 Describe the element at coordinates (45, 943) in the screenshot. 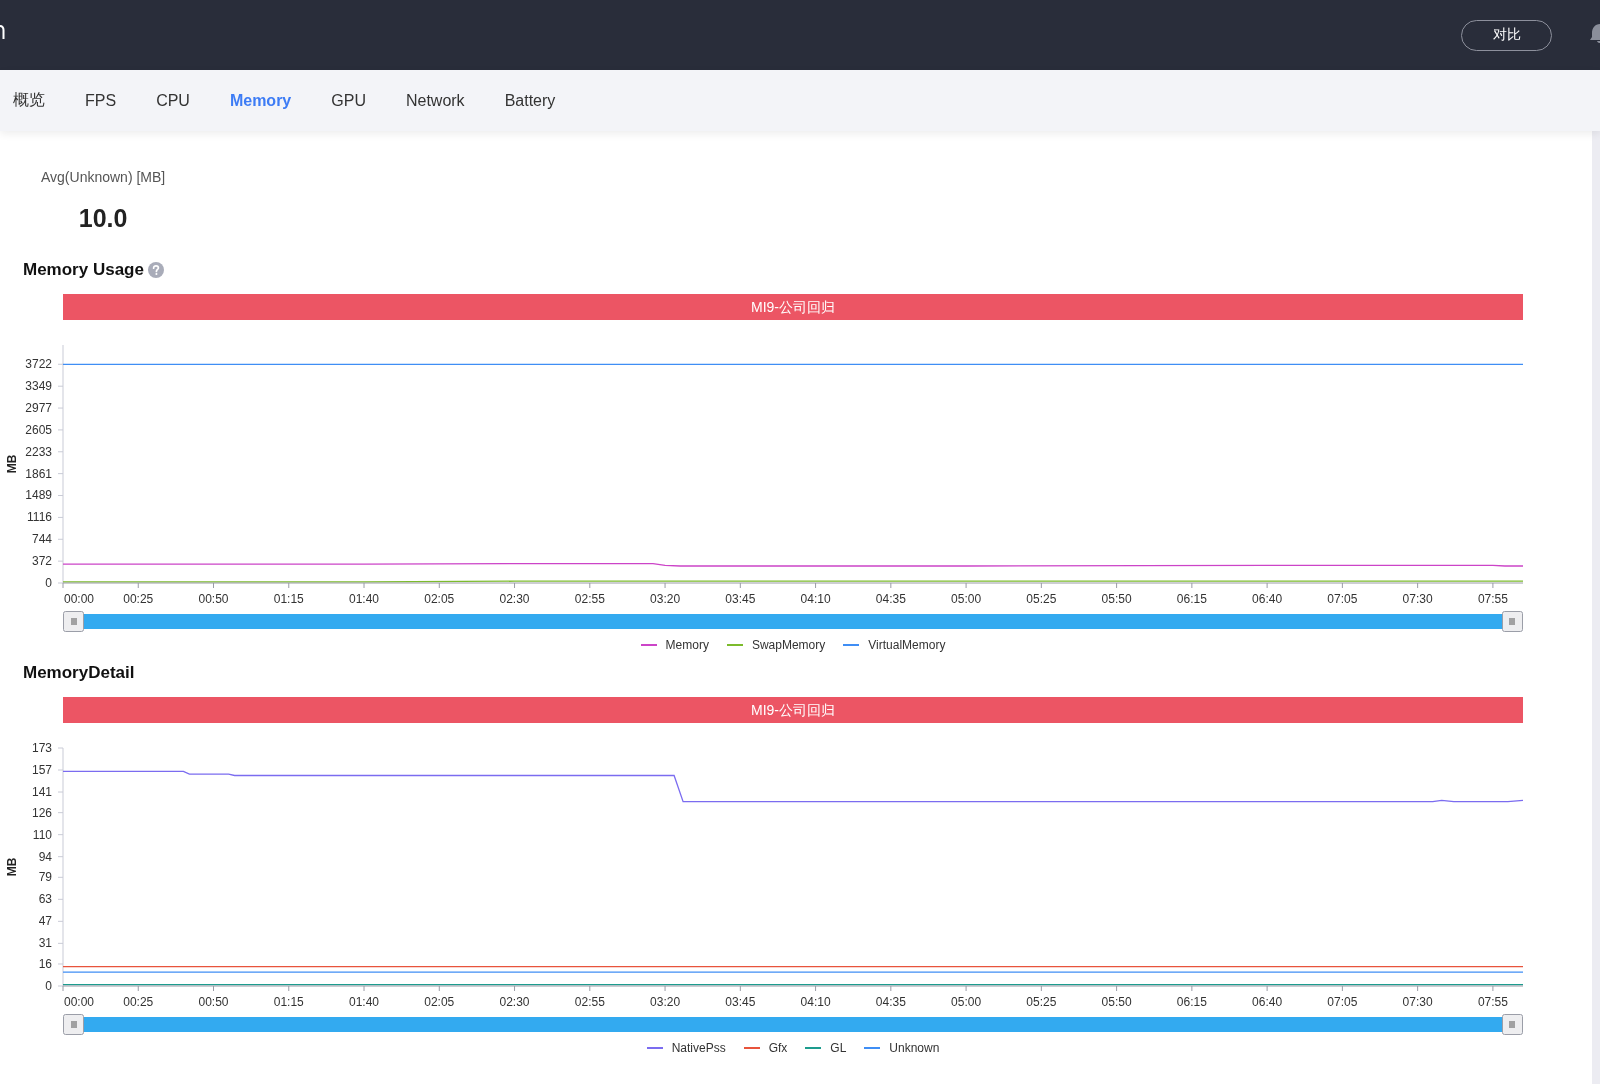

I see `y-tick-label: 31` at that location.